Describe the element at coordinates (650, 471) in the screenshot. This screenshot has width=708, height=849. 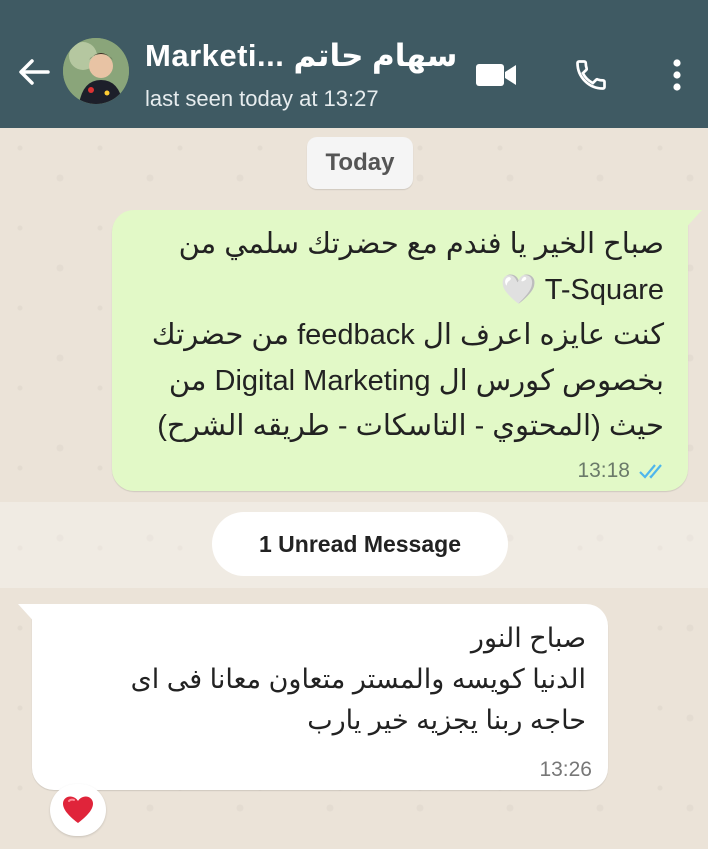
I see `read-receipt-icon` at that location.